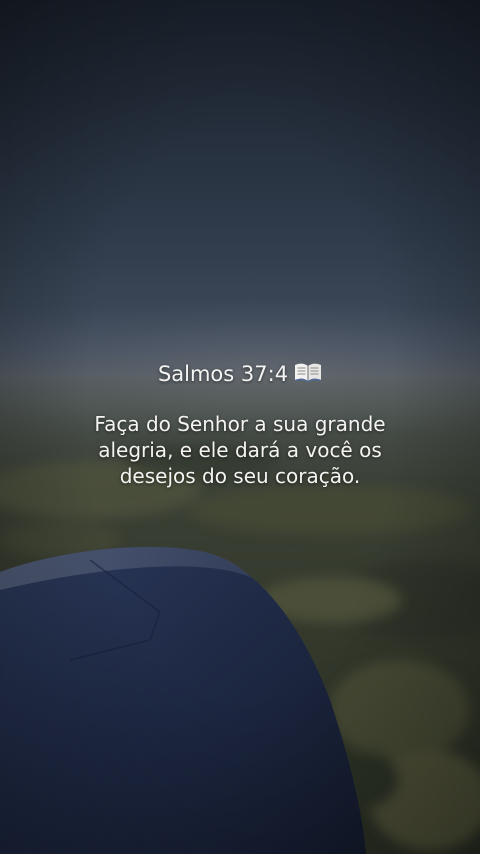  I want to click on reference-text: Salmos 37:4, so click(223, 374).